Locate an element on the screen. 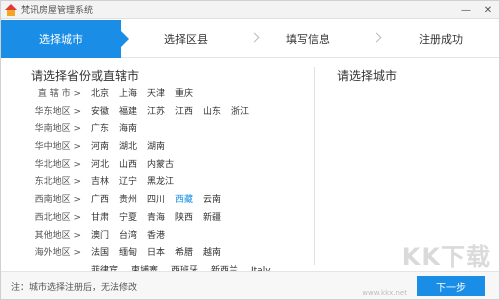 This screenshot has width=500, height=300. region-row: 华南地区 > 广东 海南 is located at coordinates (168, 131).